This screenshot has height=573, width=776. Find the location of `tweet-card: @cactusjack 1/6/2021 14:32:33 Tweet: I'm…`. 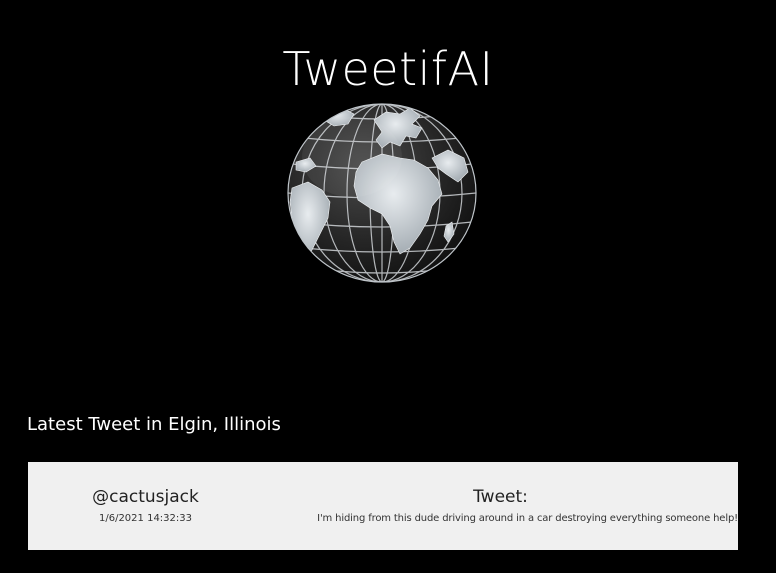

tweet-card: @cactusjack 1/6/2021 14:32:33 Tweet: I'm… is located at coordinates (383, 506).